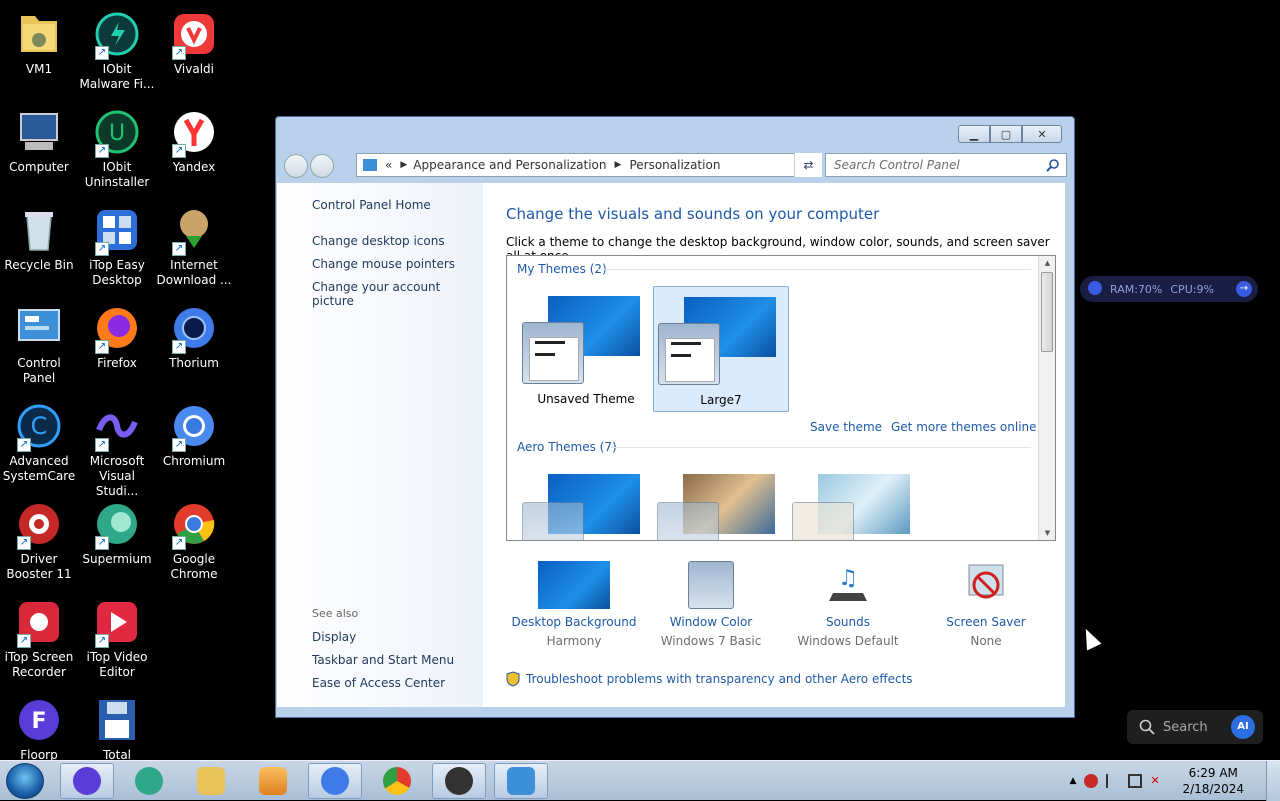 The width and height of the screenshot is (1280, 801). I want to click on change-desktop-icons-link: Change desktop icons, so click(378, 241).